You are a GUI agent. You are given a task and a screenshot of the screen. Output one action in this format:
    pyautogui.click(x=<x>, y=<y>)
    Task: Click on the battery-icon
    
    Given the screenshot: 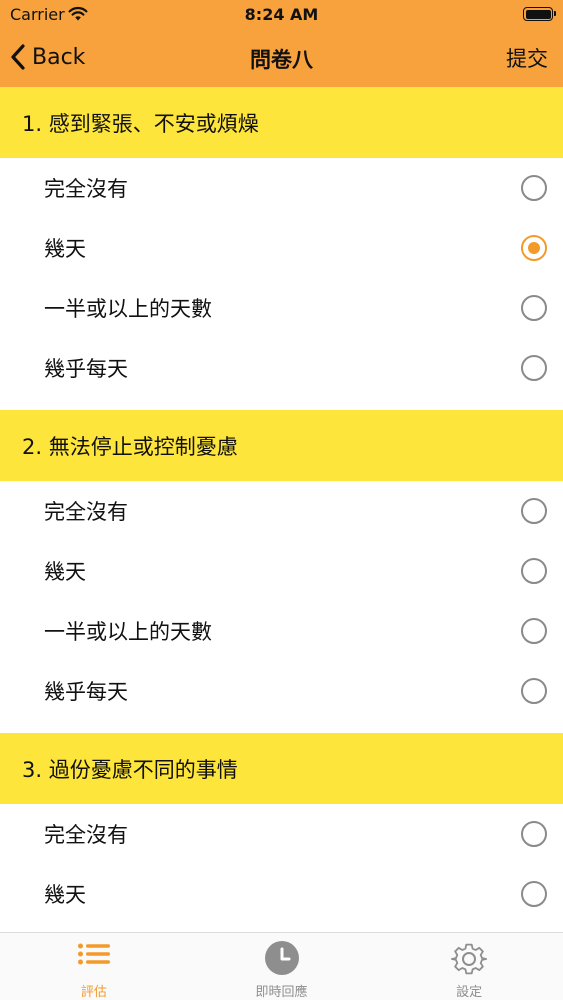 What is the action you would take?
    pyautogui.click(x=539, y=14)
    